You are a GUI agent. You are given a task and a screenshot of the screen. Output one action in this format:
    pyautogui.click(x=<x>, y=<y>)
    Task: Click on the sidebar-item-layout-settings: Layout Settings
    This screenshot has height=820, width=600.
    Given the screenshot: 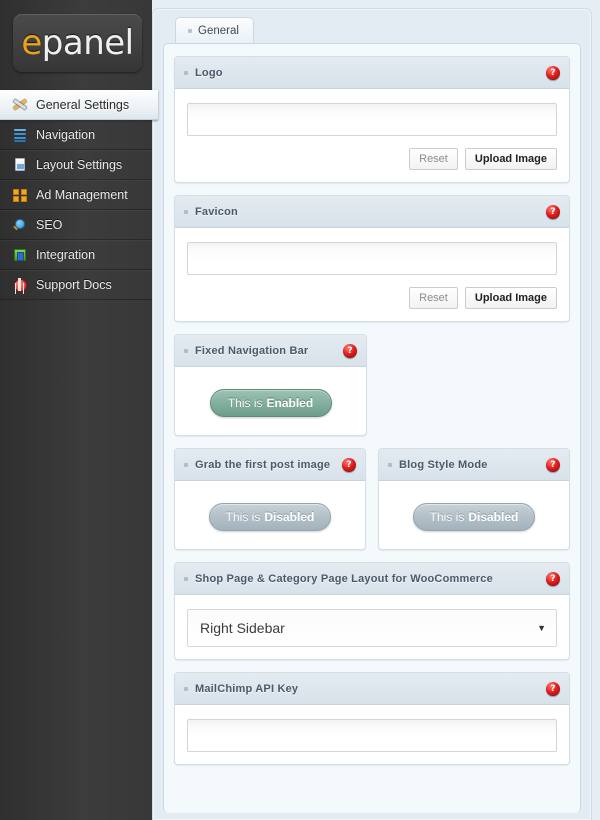 What is the action you would take?
    pyautogui.click(x=76, y=165)
    